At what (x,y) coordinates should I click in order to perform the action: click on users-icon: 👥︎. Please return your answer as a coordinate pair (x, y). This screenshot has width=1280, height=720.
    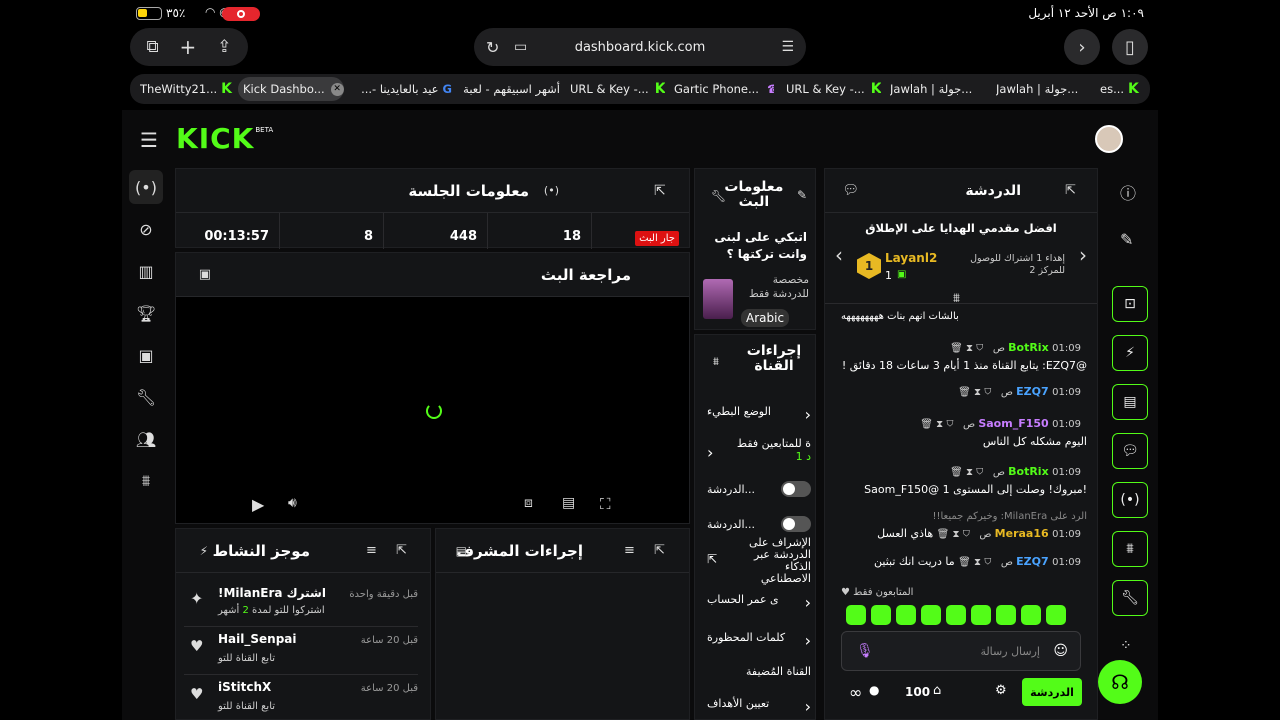
    Looking at the image, I should click on (146, 439).